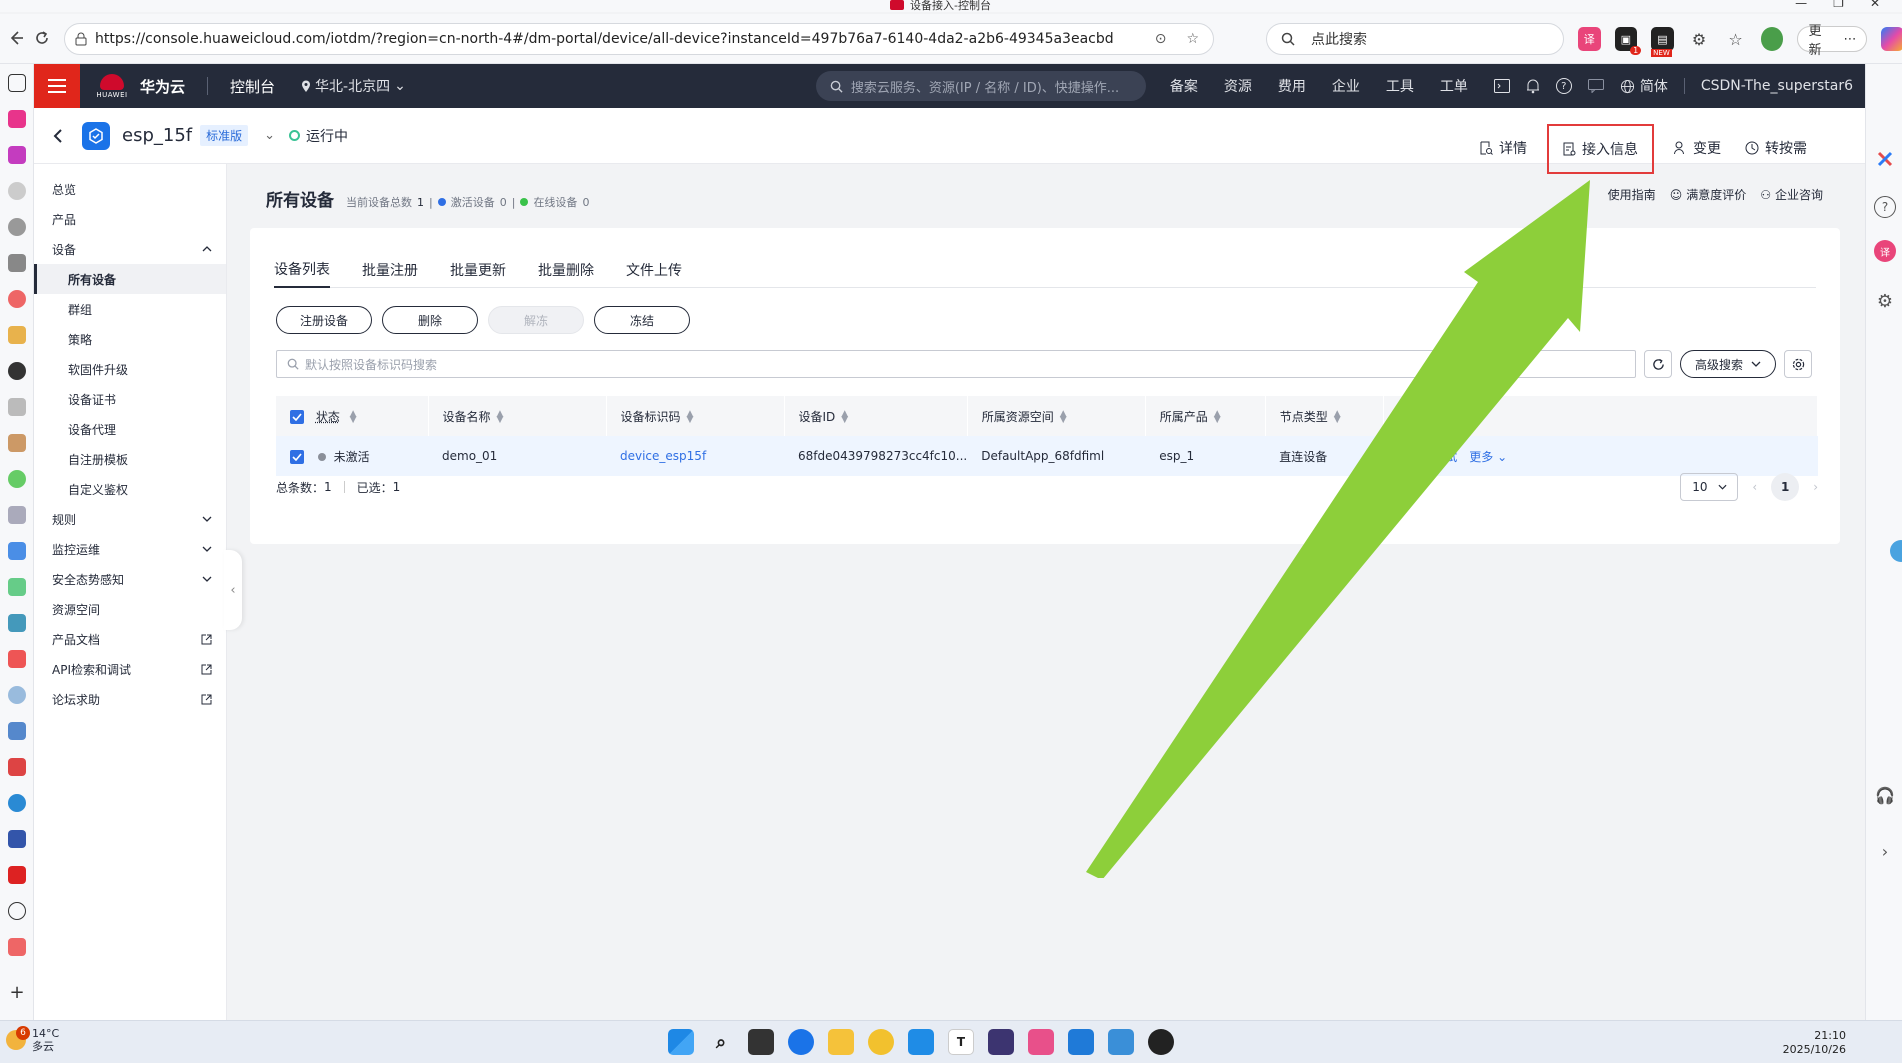 The width and height of the screenshot is (1902, 1063). What do you see at coordinates (130, 699) in the screenshot?
I see `menu-item-forum: 论坛求助` at bounding box center [130, 699].